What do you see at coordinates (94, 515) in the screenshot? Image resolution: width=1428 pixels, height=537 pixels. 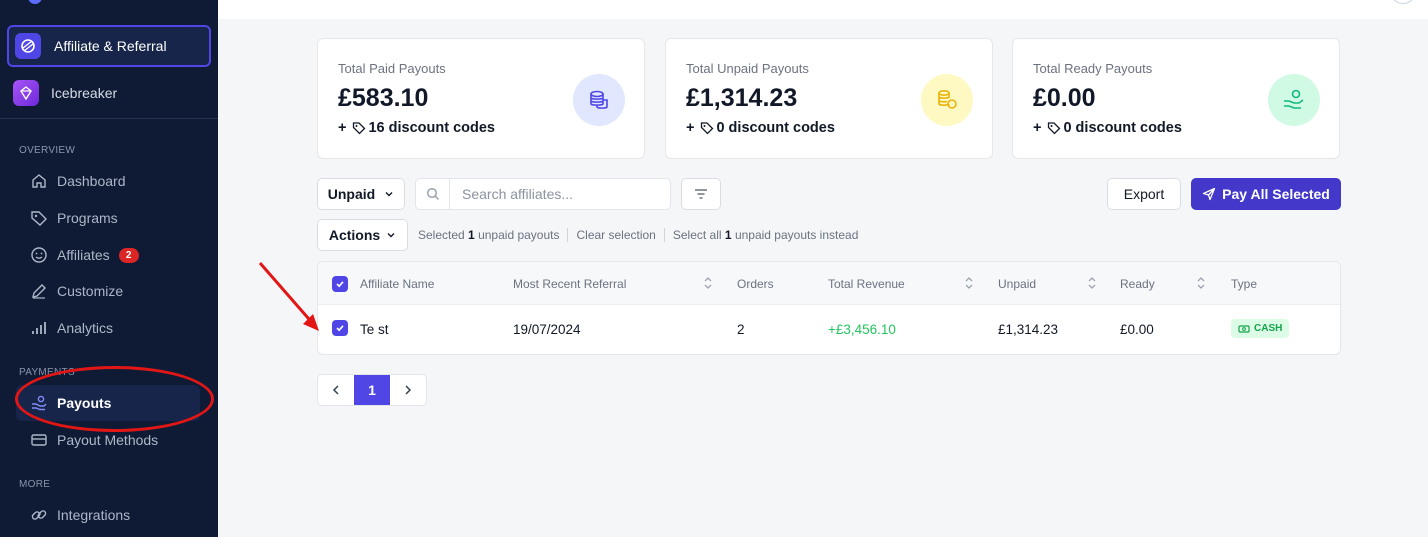 I see `sidebar-item-label: Integrations` at bounding box center [94, 515].